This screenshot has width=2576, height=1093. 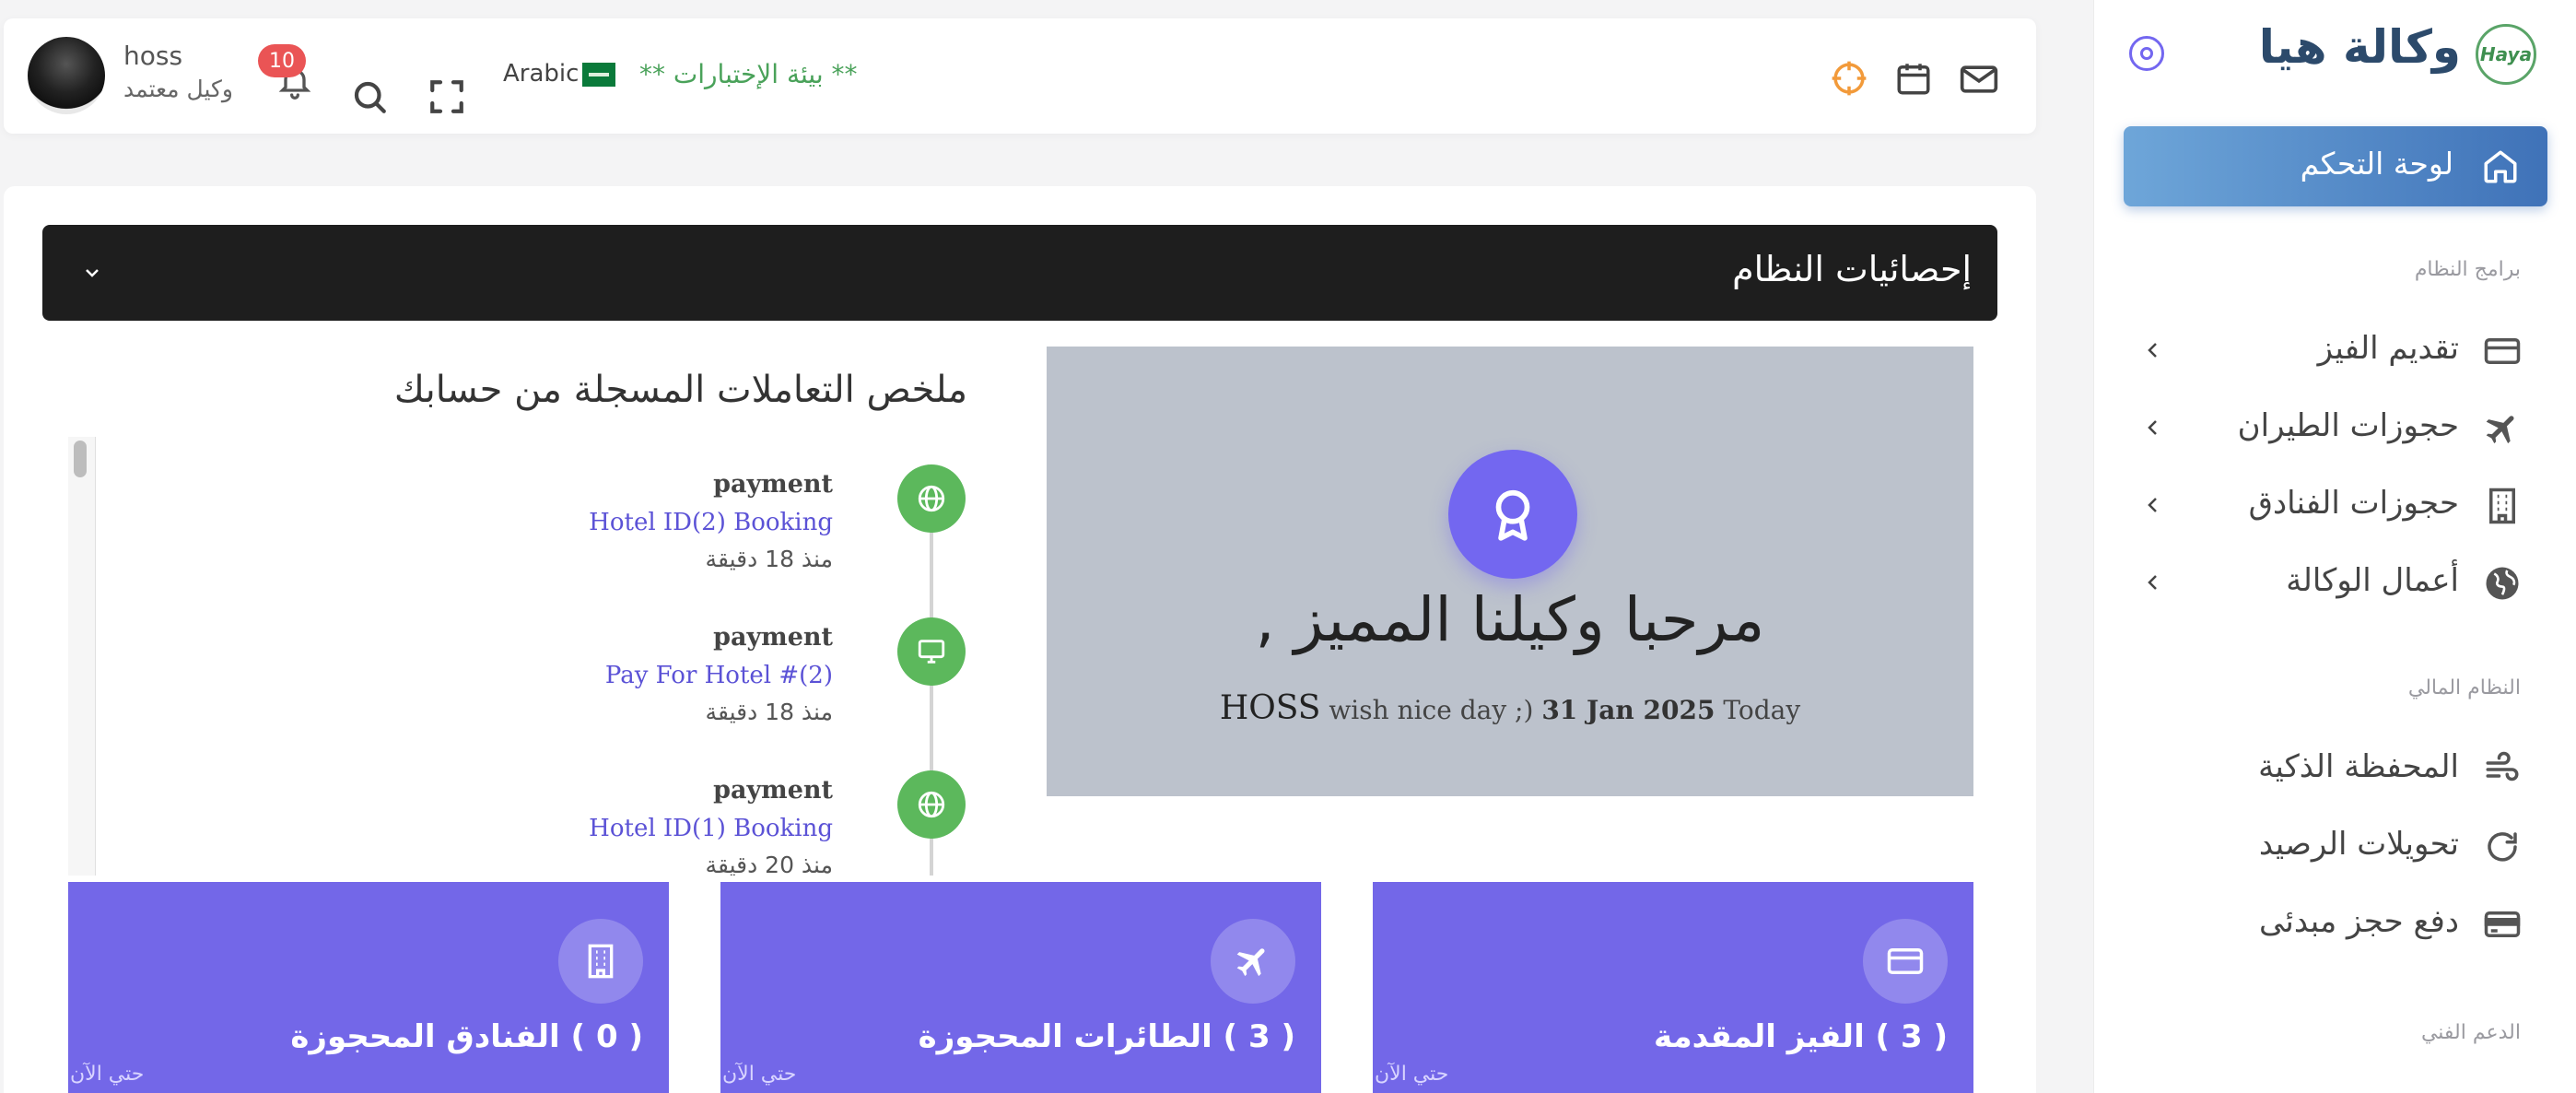 What do you see at coordinates (1800, 1036) in the screenshot?
I see `stat-title: ( 3 ) الفيز المقدمة` at bounding box center [1800, 1036].